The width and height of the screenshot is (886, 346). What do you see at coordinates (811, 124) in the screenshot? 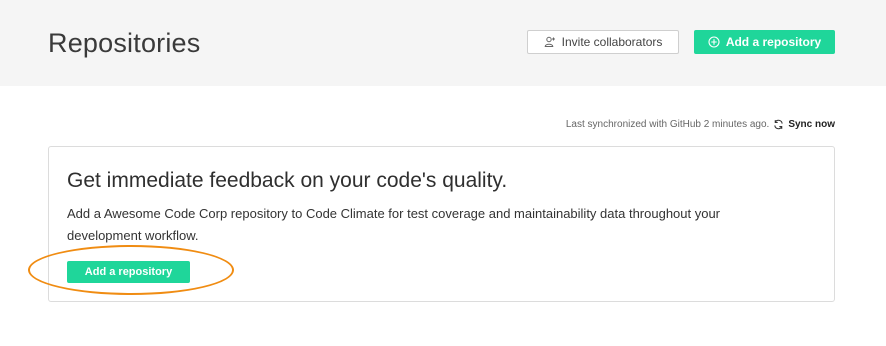
I see `sync-now-label: Sync now` at bounding box center [811, 124].